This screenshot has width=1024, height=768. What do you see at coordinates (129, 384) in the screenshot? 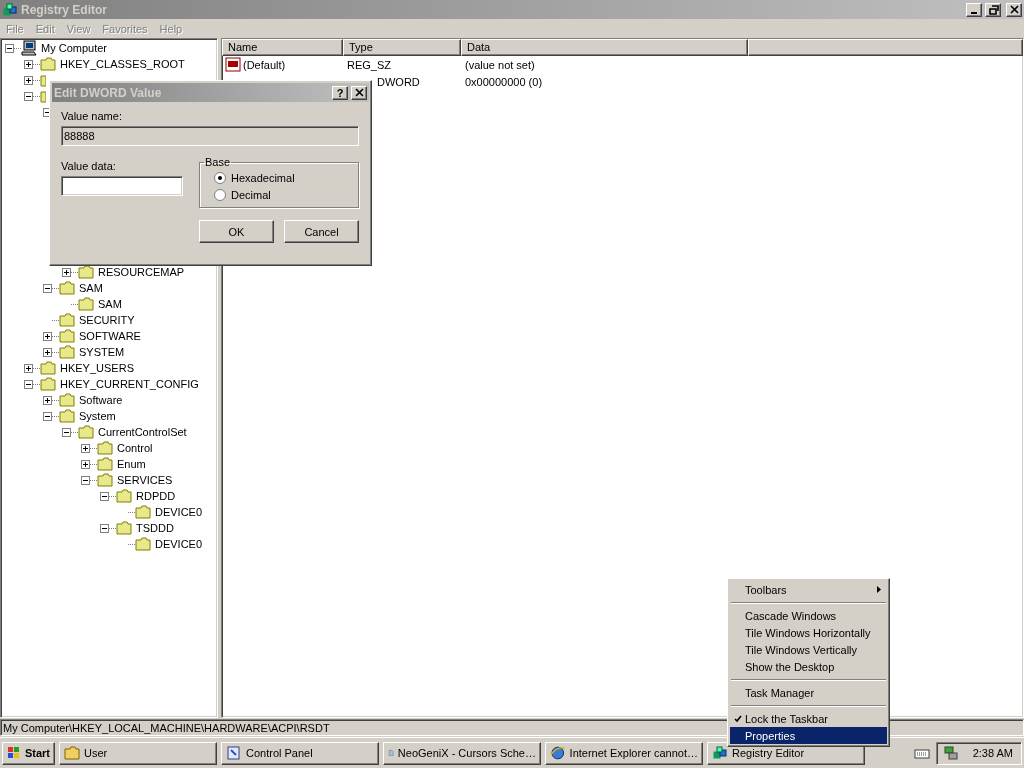
I see `tree-item: HKEY_CURRENT_CONFIG` at bounding box center [129, 384].